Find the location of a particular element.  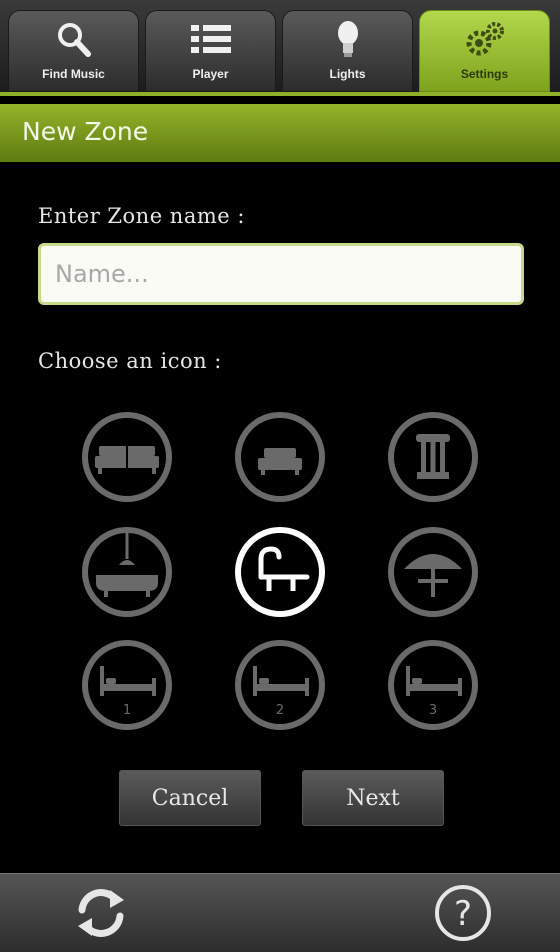

tab-label: Find Music is located at coordinates (73, 74).